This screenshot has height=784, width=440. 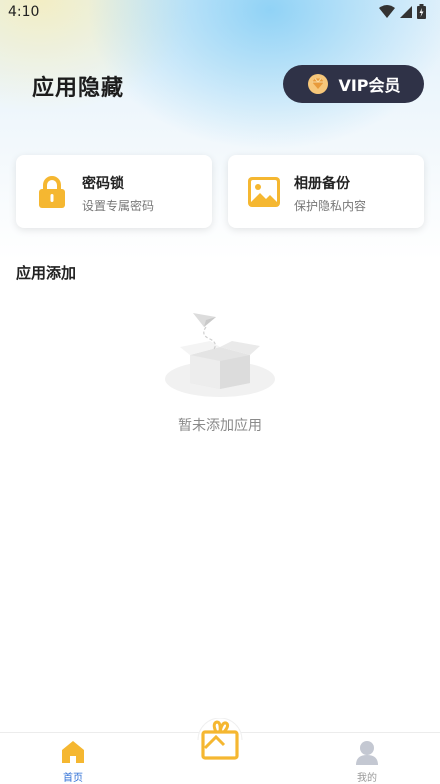 I want to click on card-title: 相册备份, so click(x=322, y=184).